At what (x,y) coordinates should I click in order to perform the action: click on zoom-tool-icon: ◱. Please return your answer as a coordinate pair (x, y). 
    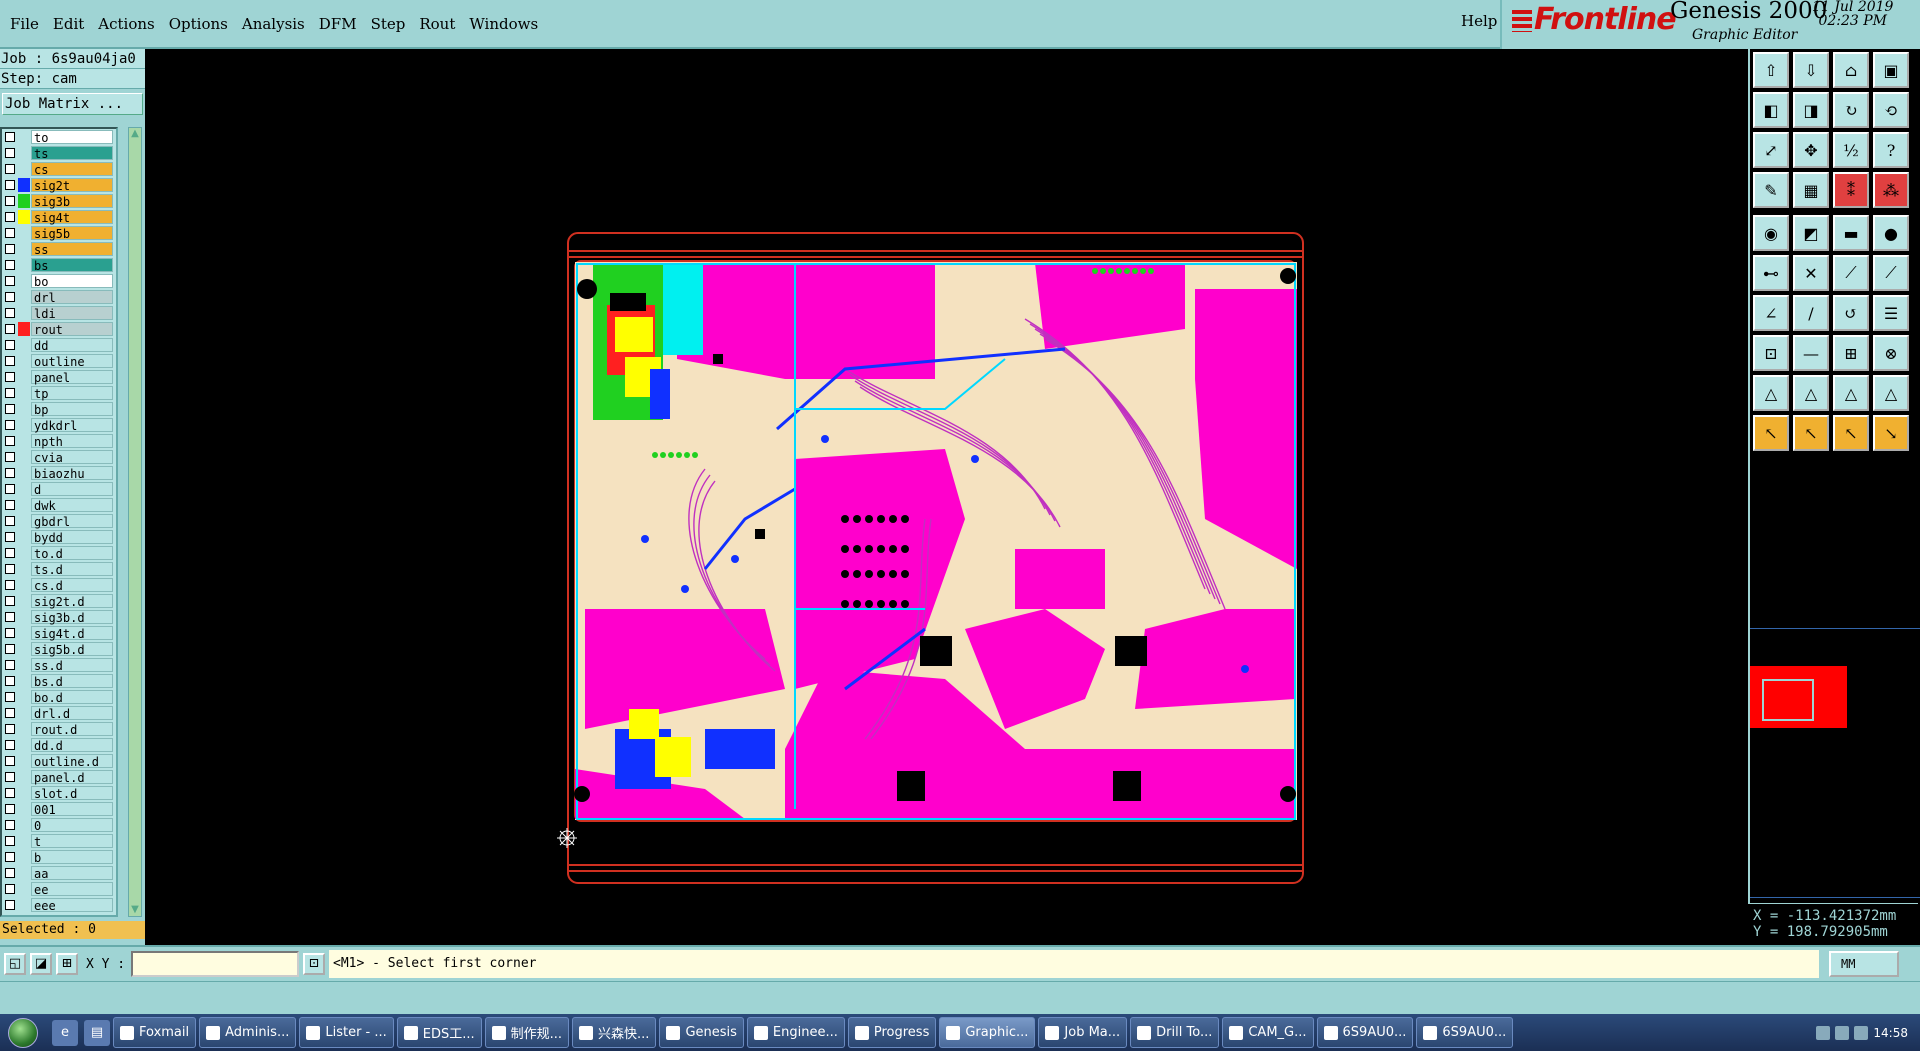
    Looking at the image, I should click on (15, 964).